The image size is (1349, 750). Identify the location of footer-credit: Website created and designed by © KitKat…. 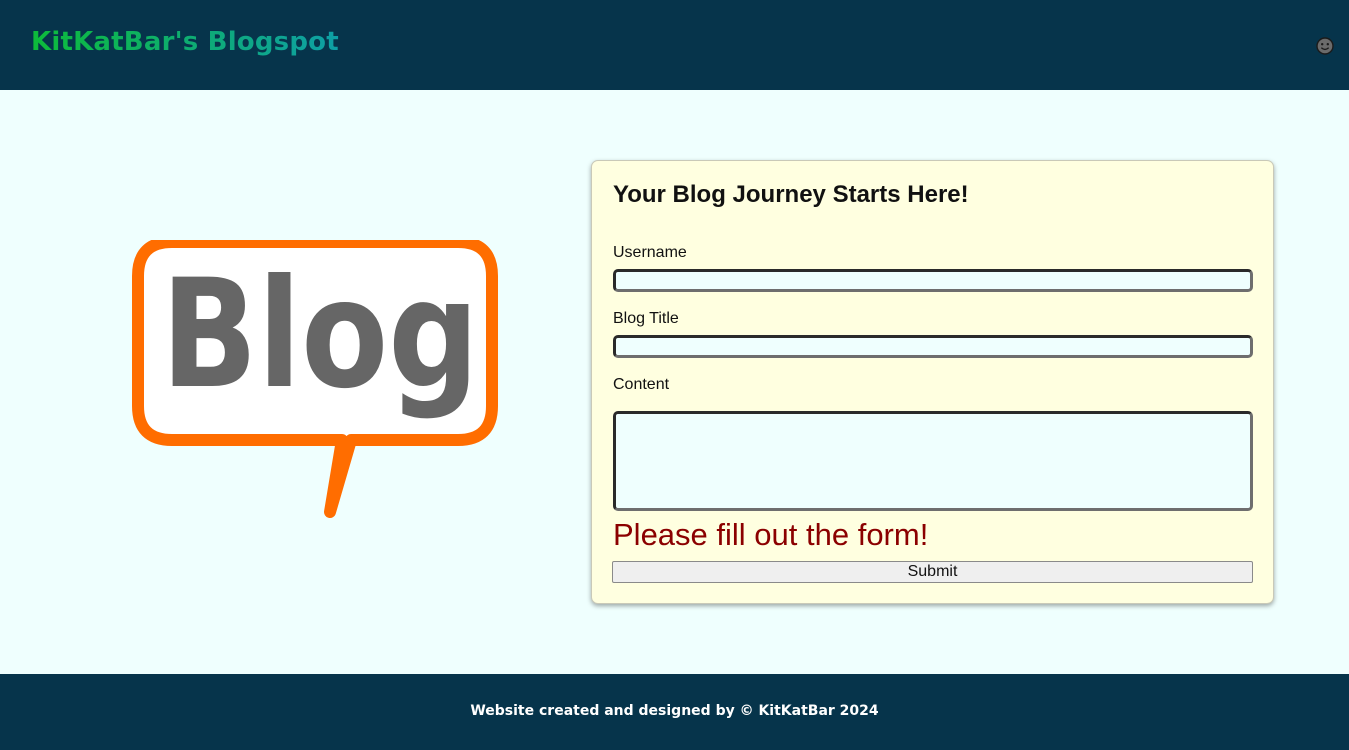
(674, 711).